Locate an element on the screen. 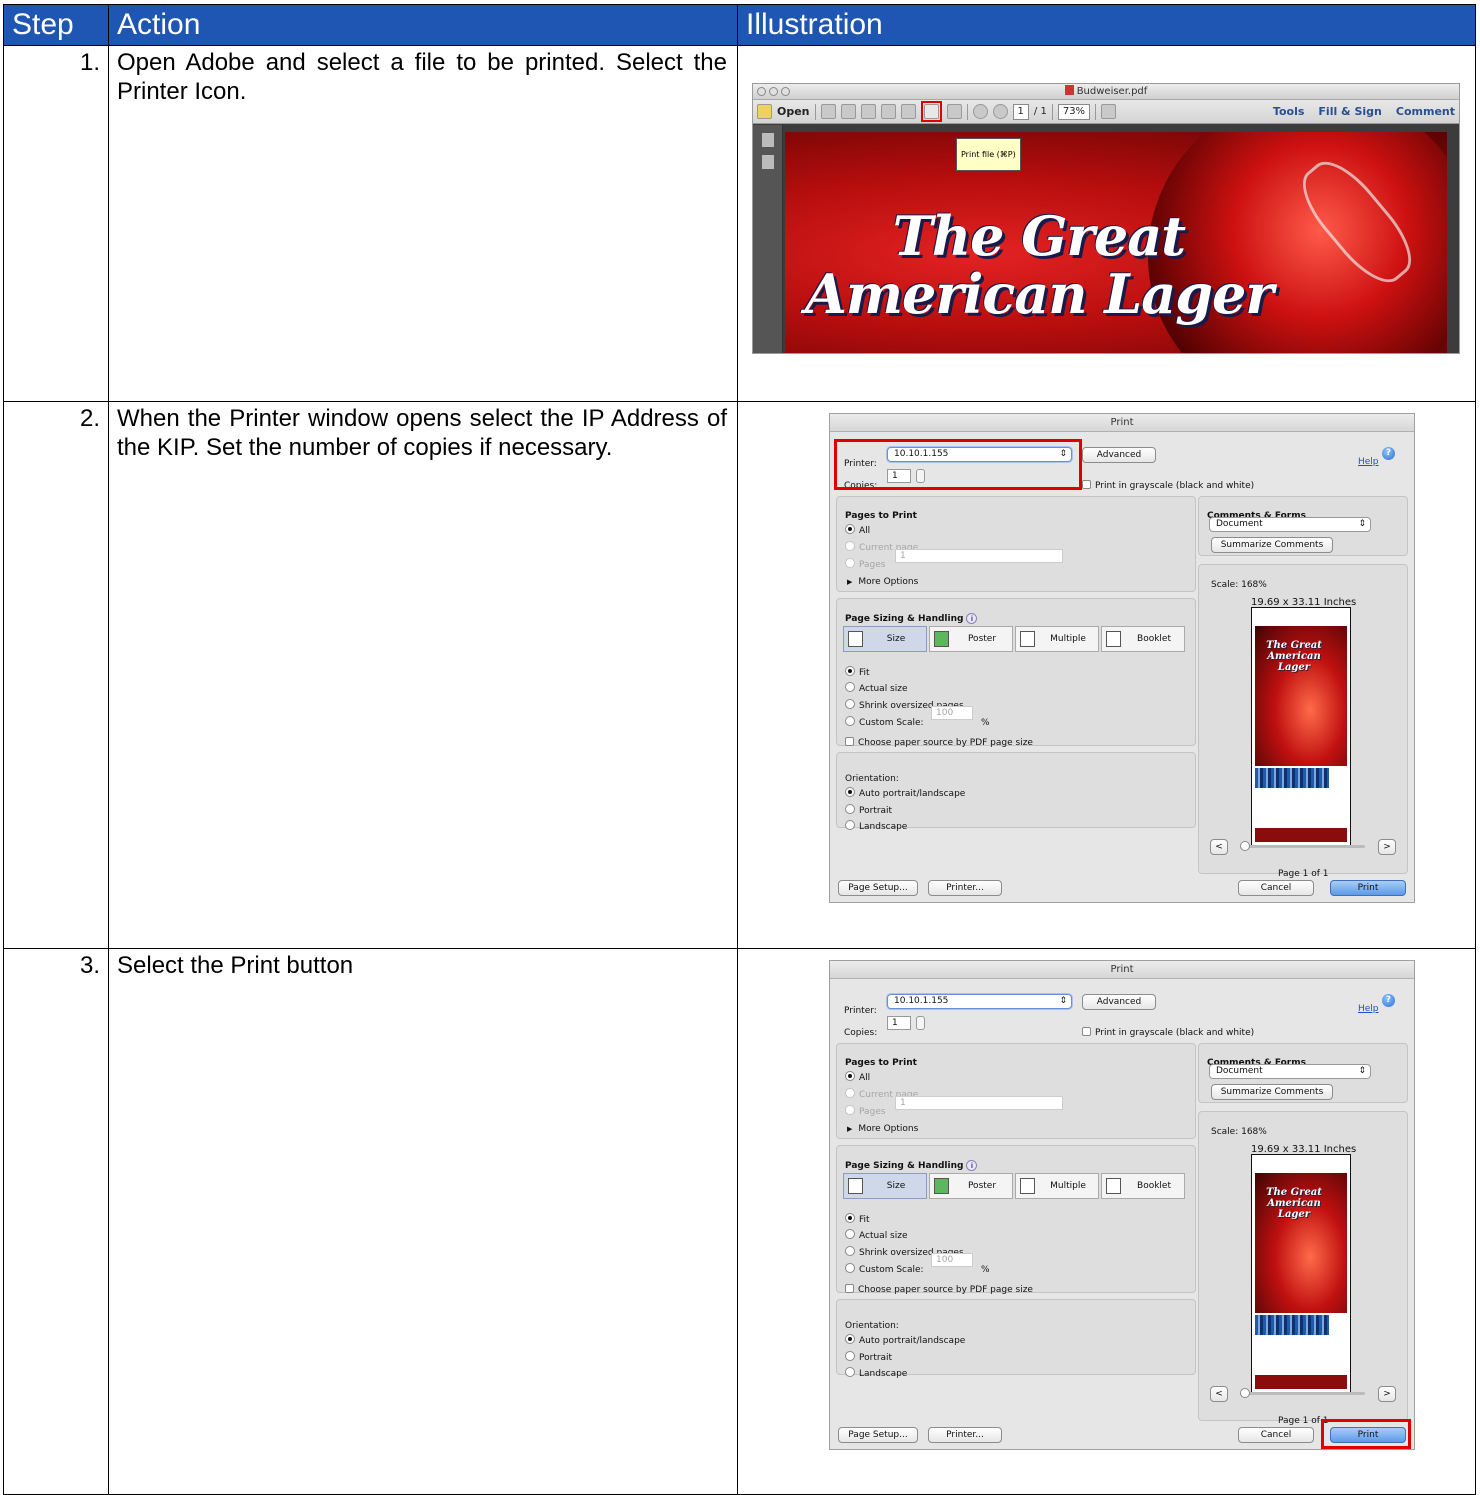  attachments-icon is located at coordinates (767, 162).